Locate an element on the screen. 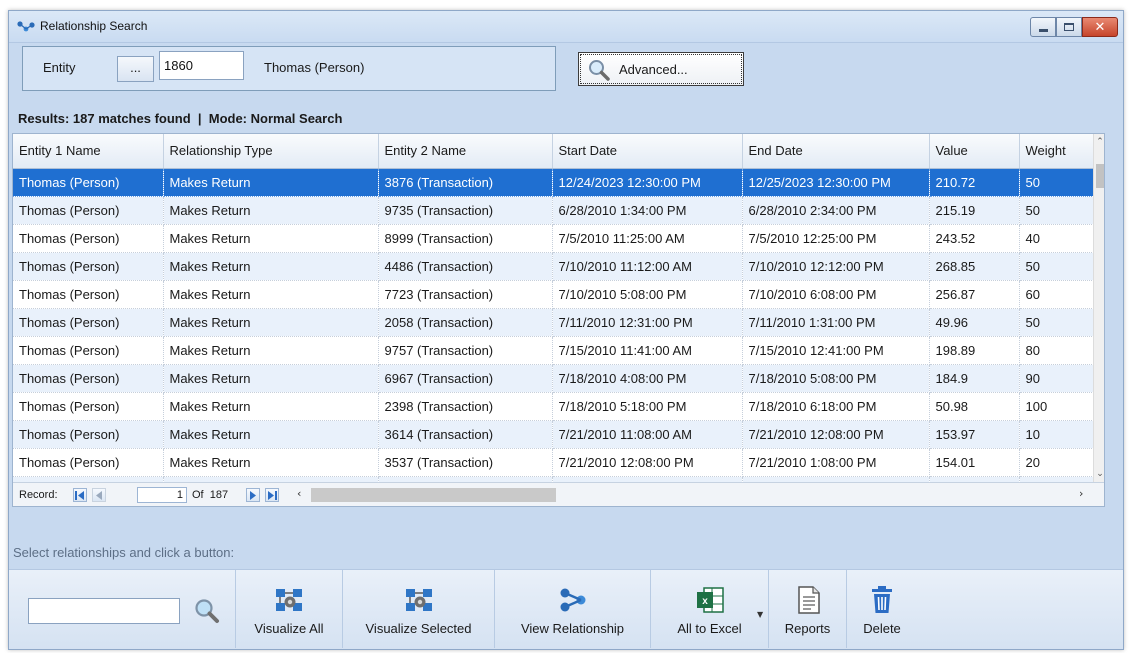  visualize-all-button: Visualize All is located at coordinates (289, 609).